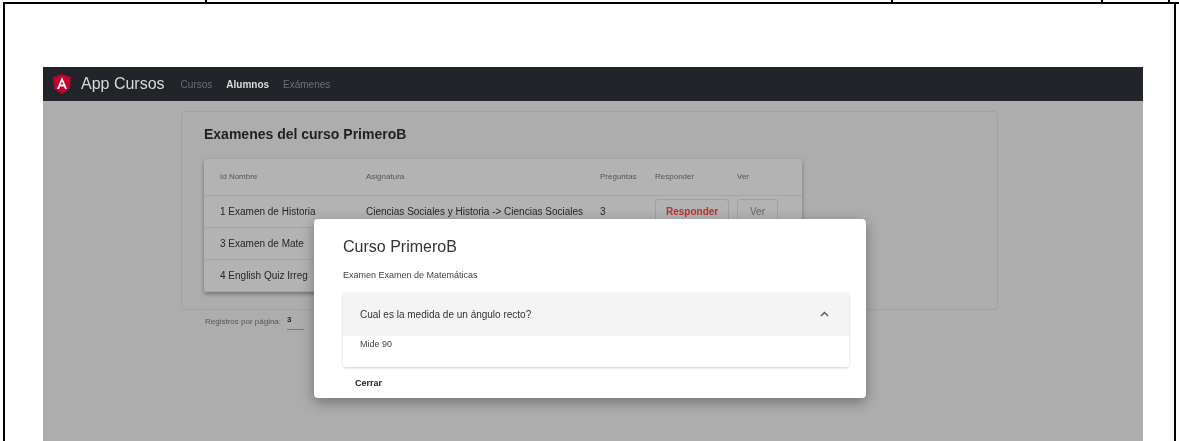 This screenshot has height=441, width=1179. What do you see at coordinates (596, 314) in the screenshot?
I see `question-panel-header: Cual es la medida de un ángulo recto?` at bounding box center [596, 314].